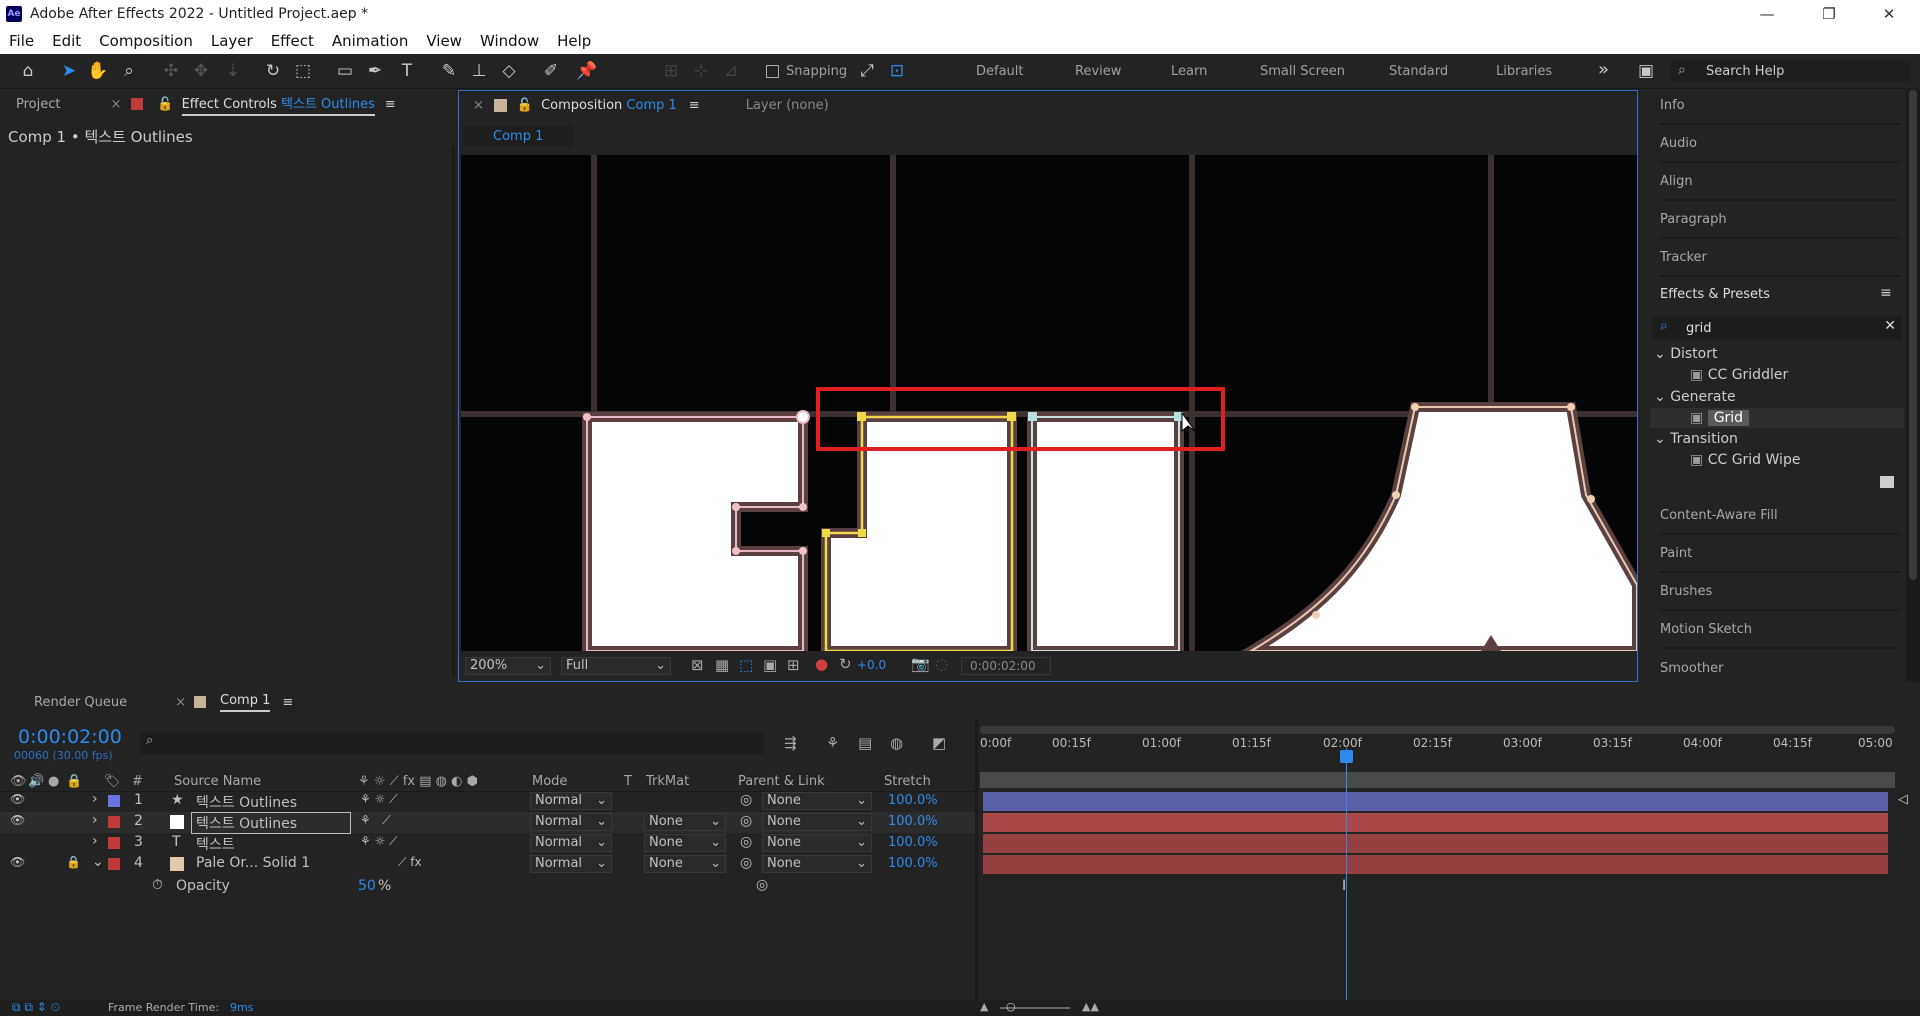 Image resolution: width=1920 pixels, height=1016 pixels. Describe the element at coordinates (1780, 668) in the screenshot. I see `panel-smoother: Smoother` at that location.